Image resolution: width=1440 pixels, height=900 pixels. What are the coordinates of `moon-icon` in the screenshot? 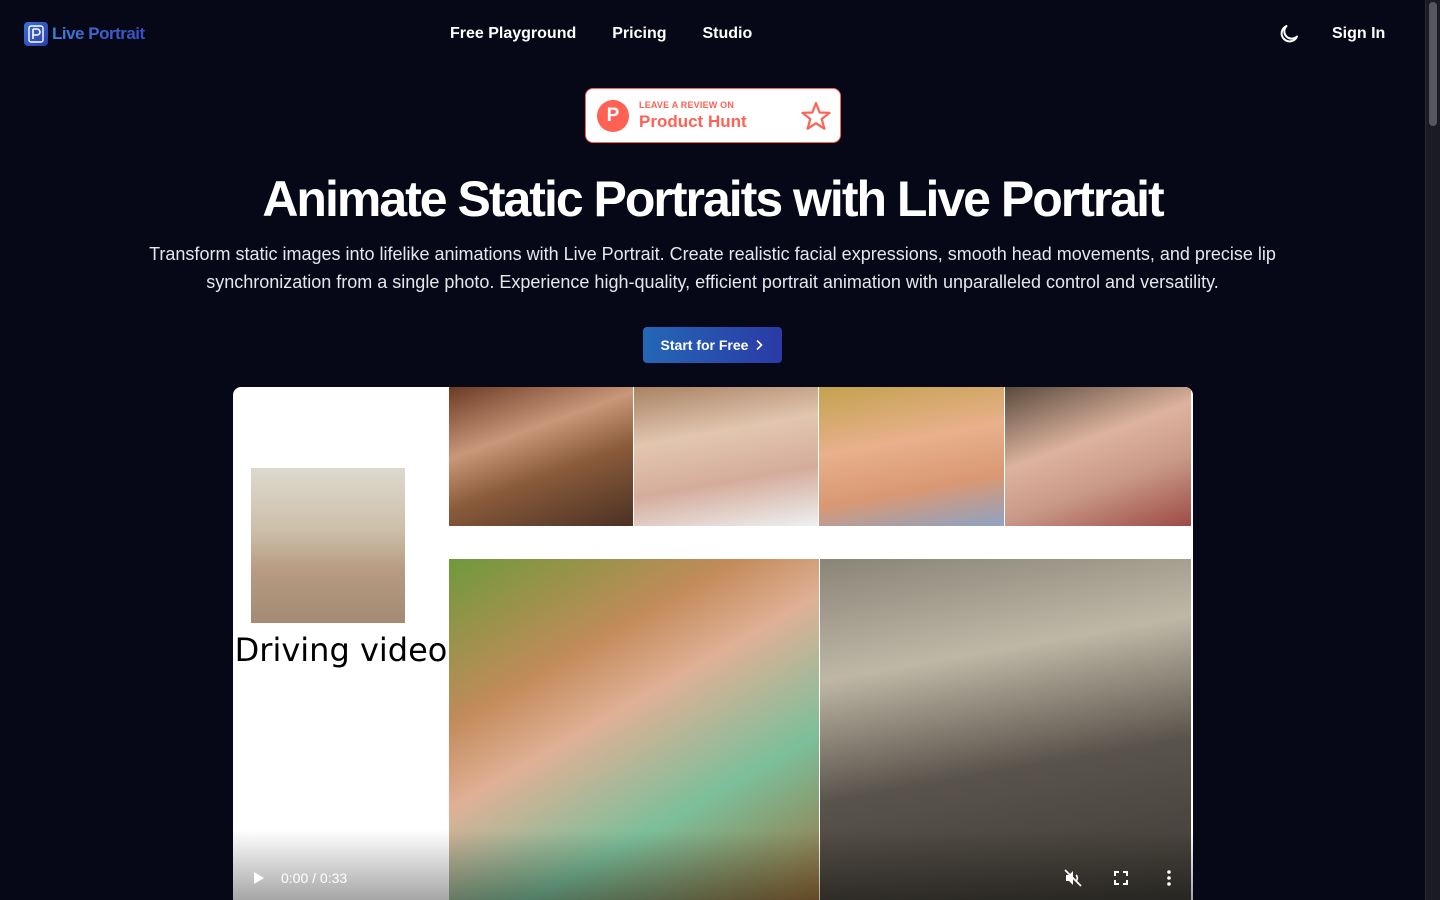 It's located at (1289, 34).